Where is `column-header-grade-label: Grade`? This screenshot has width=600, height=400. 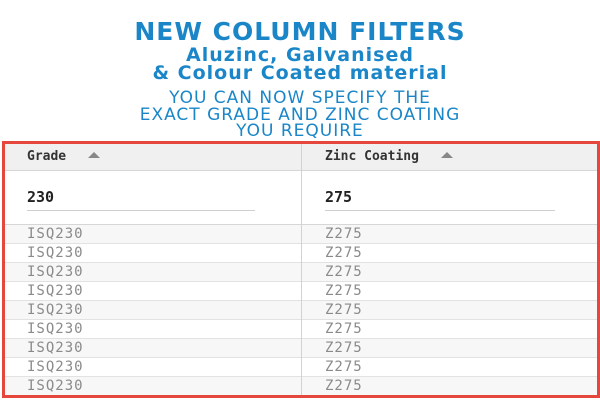 column-header-grade-label: Grade is located at coordinates (47, 156).